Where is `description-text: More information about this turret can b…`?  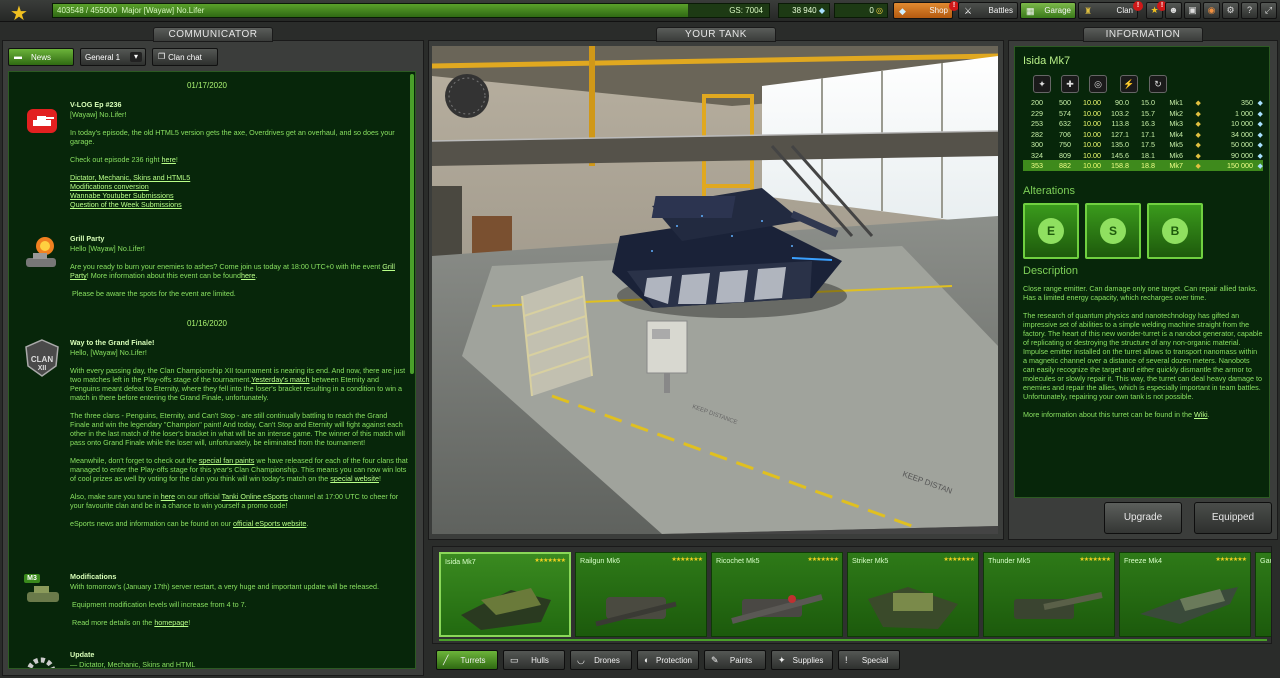
description-text: More information about this turret can b… is located at coordinates (1143, 414).